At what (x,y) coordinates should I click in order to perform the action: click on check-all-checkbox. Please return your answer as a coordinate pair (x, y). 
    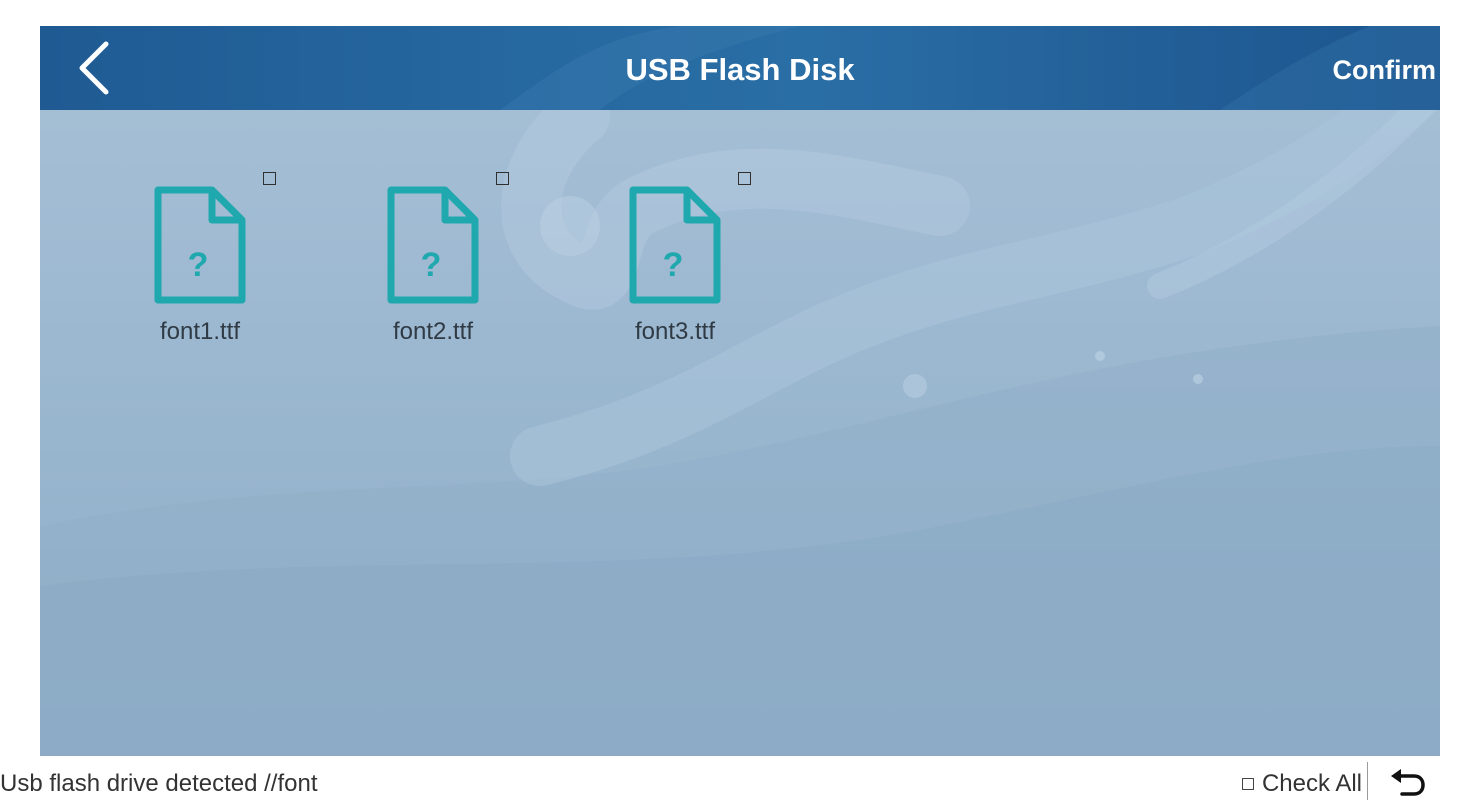
    Looking at the image, I should click on (1247, 784).